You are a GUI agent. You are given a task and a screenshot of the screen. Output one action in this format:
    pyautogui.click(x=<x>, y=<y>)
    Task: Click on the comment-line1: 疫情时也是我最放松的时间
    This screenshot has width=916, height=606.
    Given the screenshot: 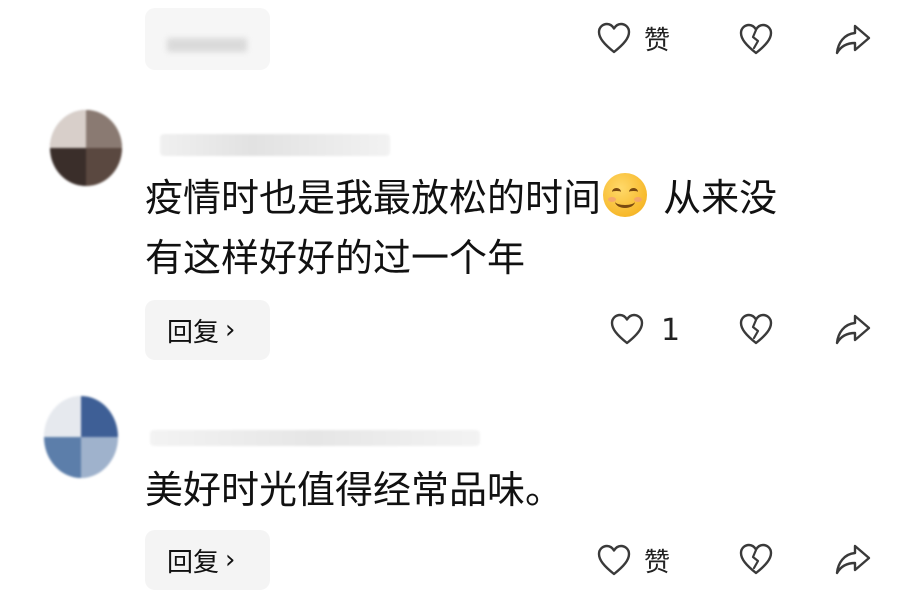 What is the action you would take?
    pyautogui.click(x=373, y=198)
    